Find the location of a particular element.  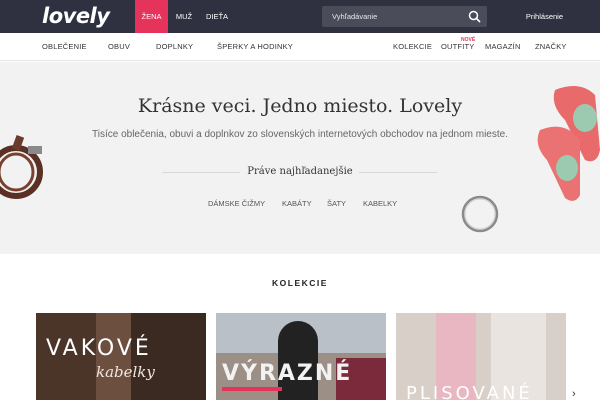

hero-title: Krásne veci. Jedno miesto. Lovely is located at coordinates (300, 106).